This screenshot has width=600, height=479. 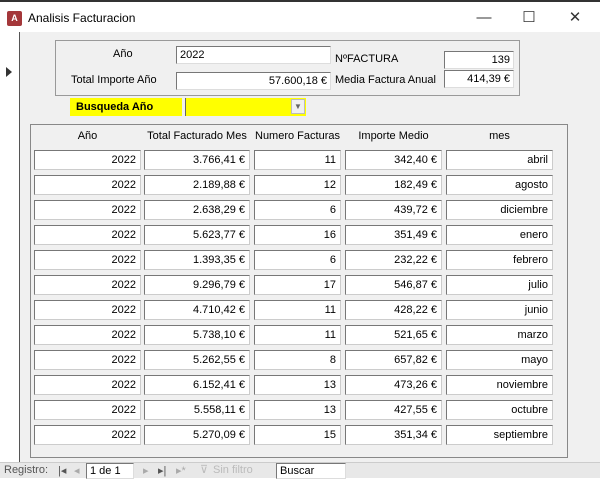 What do you see at coordinates (204, 470) in the screenshot?
I see `filter-icon: ⊽` at bounding box center [204, 470].